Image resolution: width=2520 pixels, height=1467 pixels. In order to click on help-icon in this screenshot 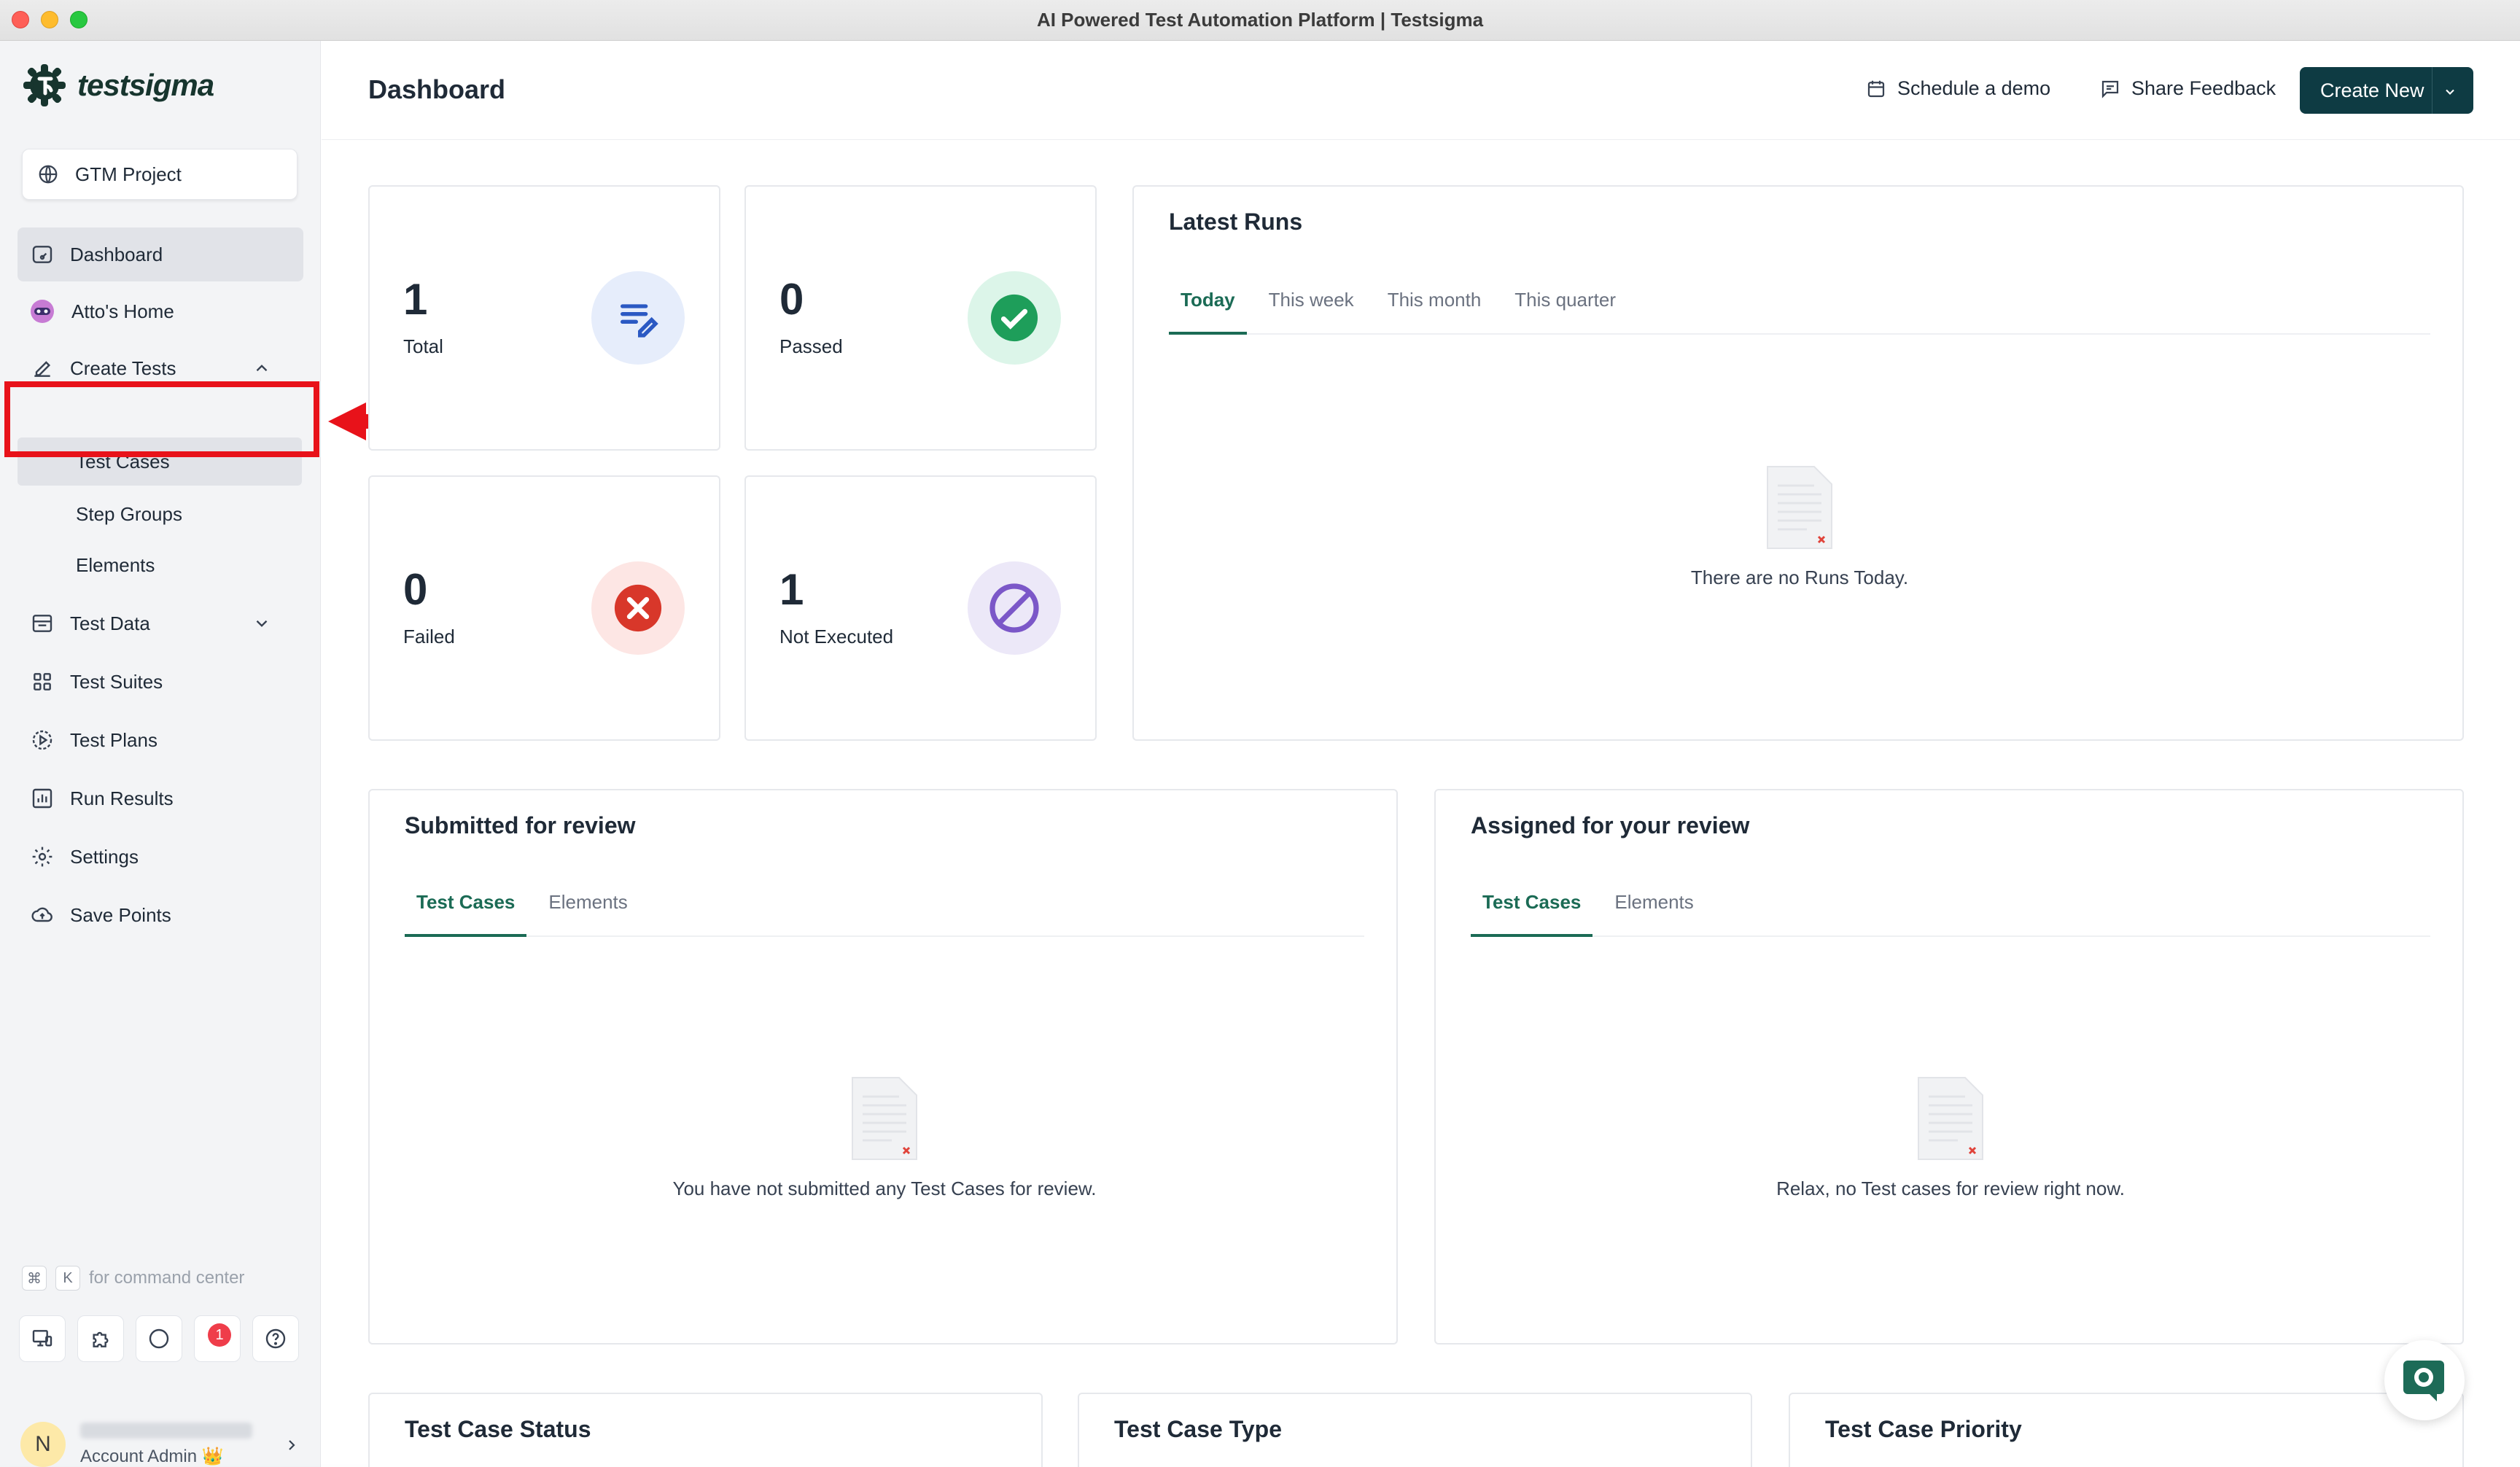, I will do `click(275, 1338)`.